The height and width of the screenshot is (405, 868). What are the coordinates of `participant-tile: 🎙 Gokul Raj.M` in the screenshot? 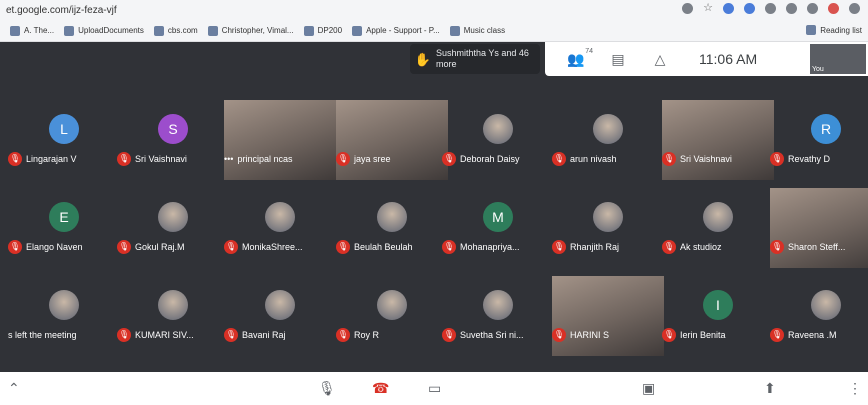 It's located at (173, 228).